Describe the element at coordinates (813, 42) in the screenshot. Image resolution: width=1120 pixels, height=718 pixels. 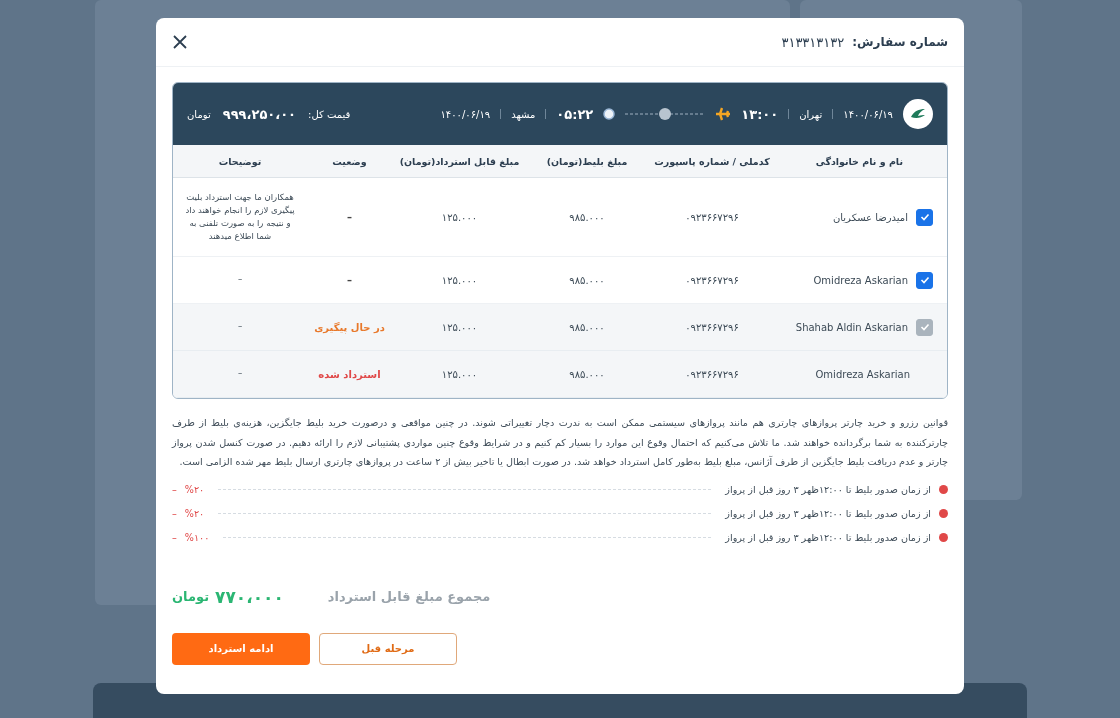
I see `order-number: ۳۱۳۳۱۳۱۳۲` at that location.